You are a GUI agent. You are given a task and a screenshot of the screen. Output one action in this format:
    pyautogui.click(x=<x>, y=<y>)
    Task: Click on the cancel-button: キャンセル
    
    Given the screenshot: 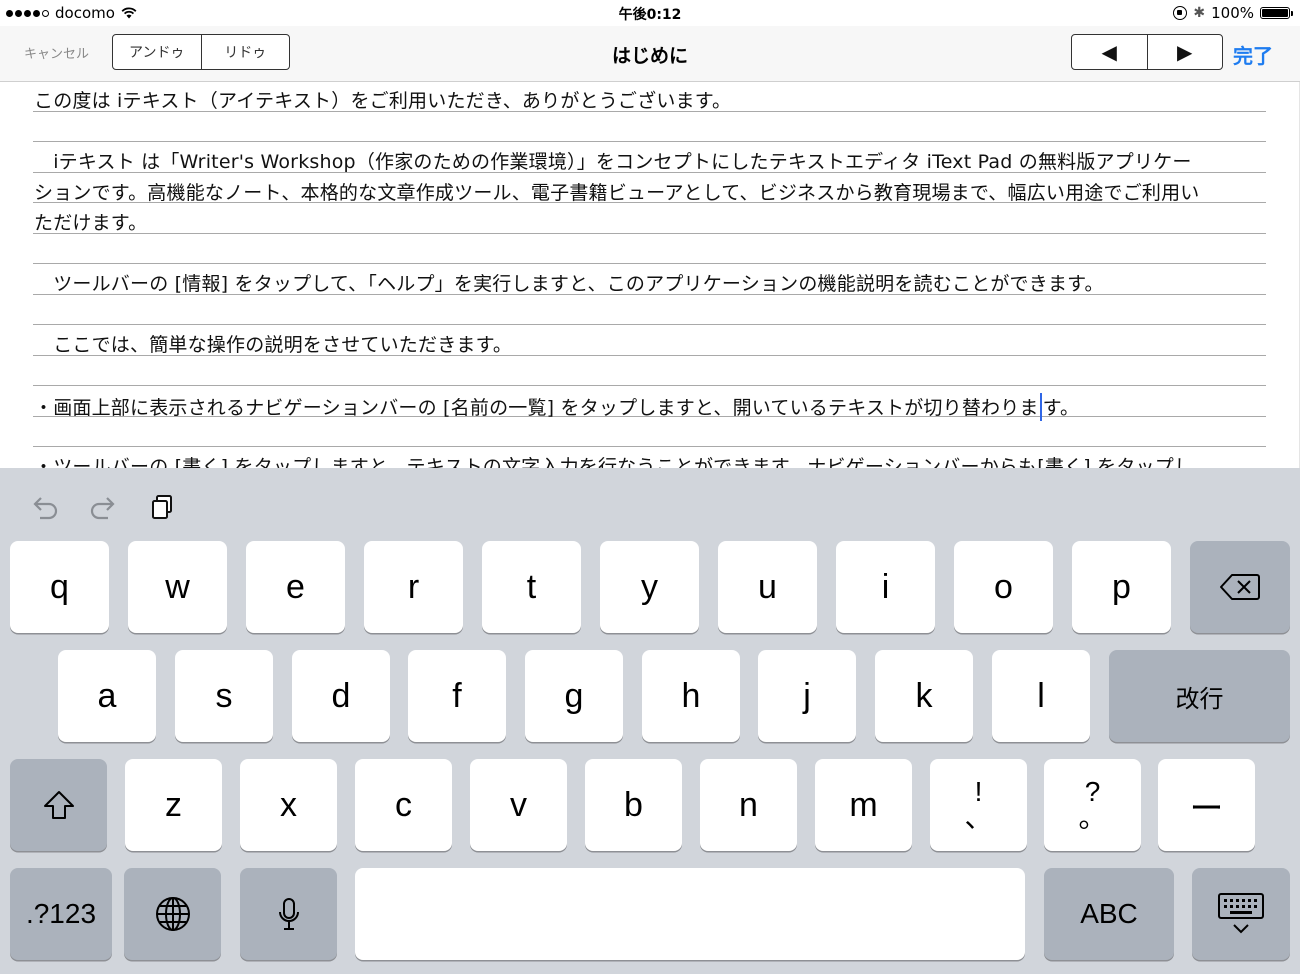 What is the action you would take?
    pyautogui.click(x=56, y=52)
    